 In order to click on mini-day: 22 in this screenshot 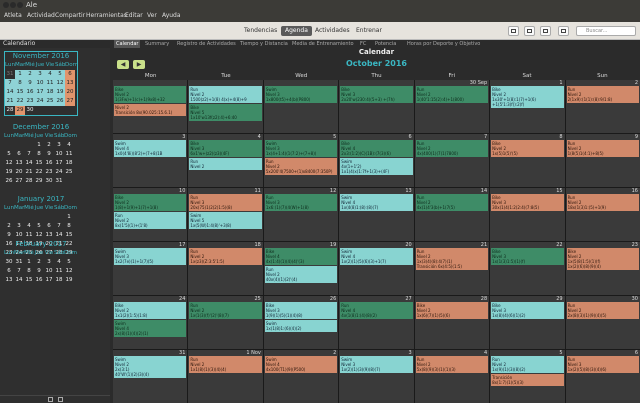, I will do `click(20, 101)`.